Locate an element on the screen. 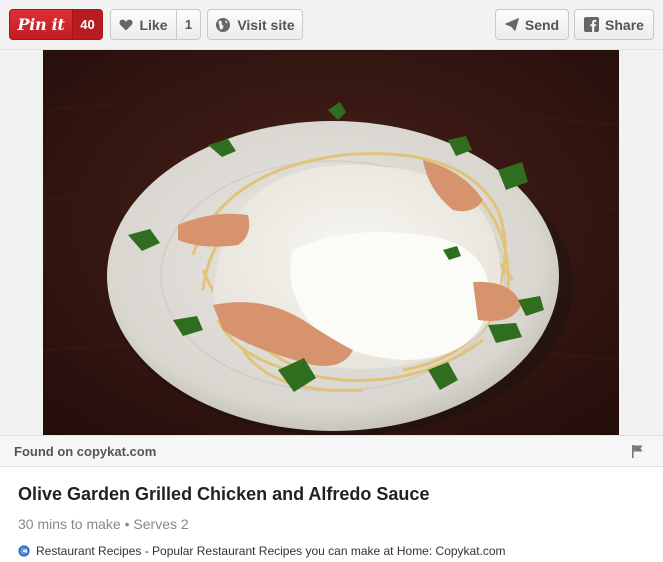 This screenshot has height=562, width=663. globe-icon is located at coordinates (223, 25).